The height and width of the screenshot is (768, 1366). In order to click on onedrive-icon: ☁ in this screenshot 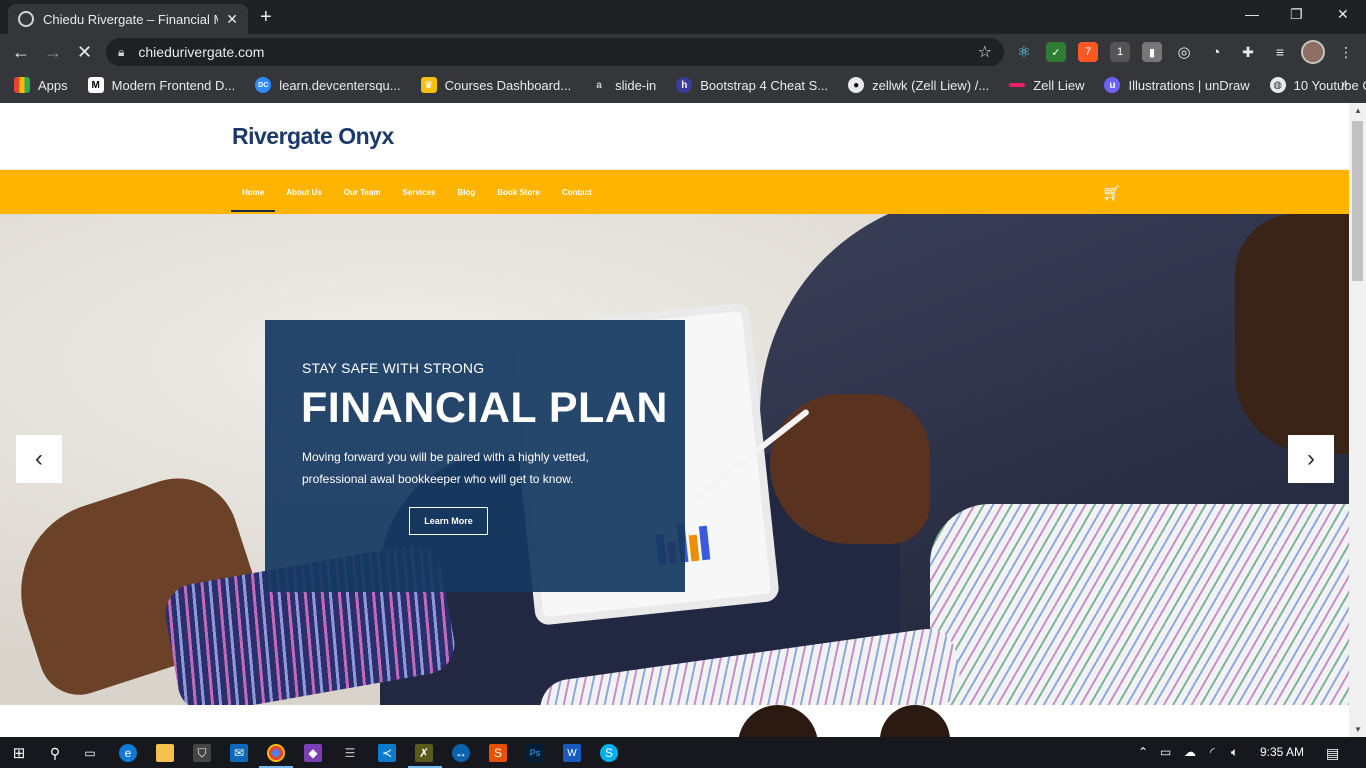, I will do `click(1190, 752)`.